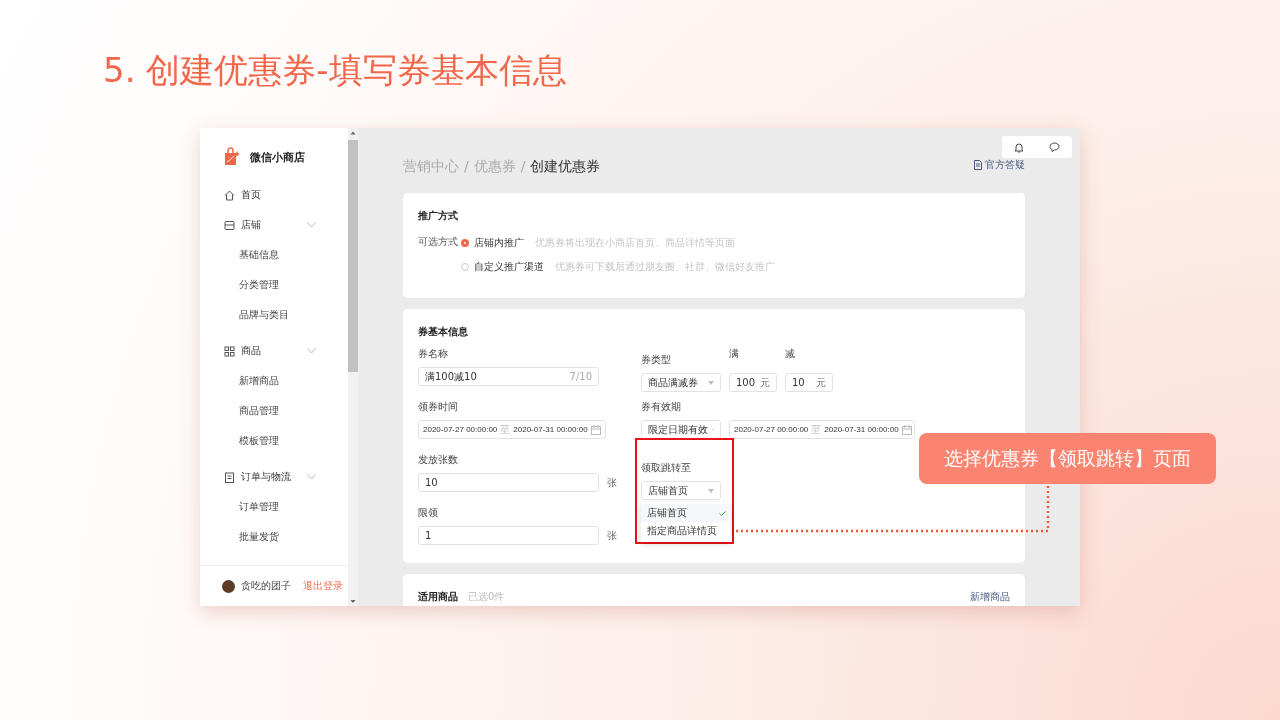 This screenshot has width=1280, height=720. I want to click on help-link: 官方答疑, so click(999, 165).